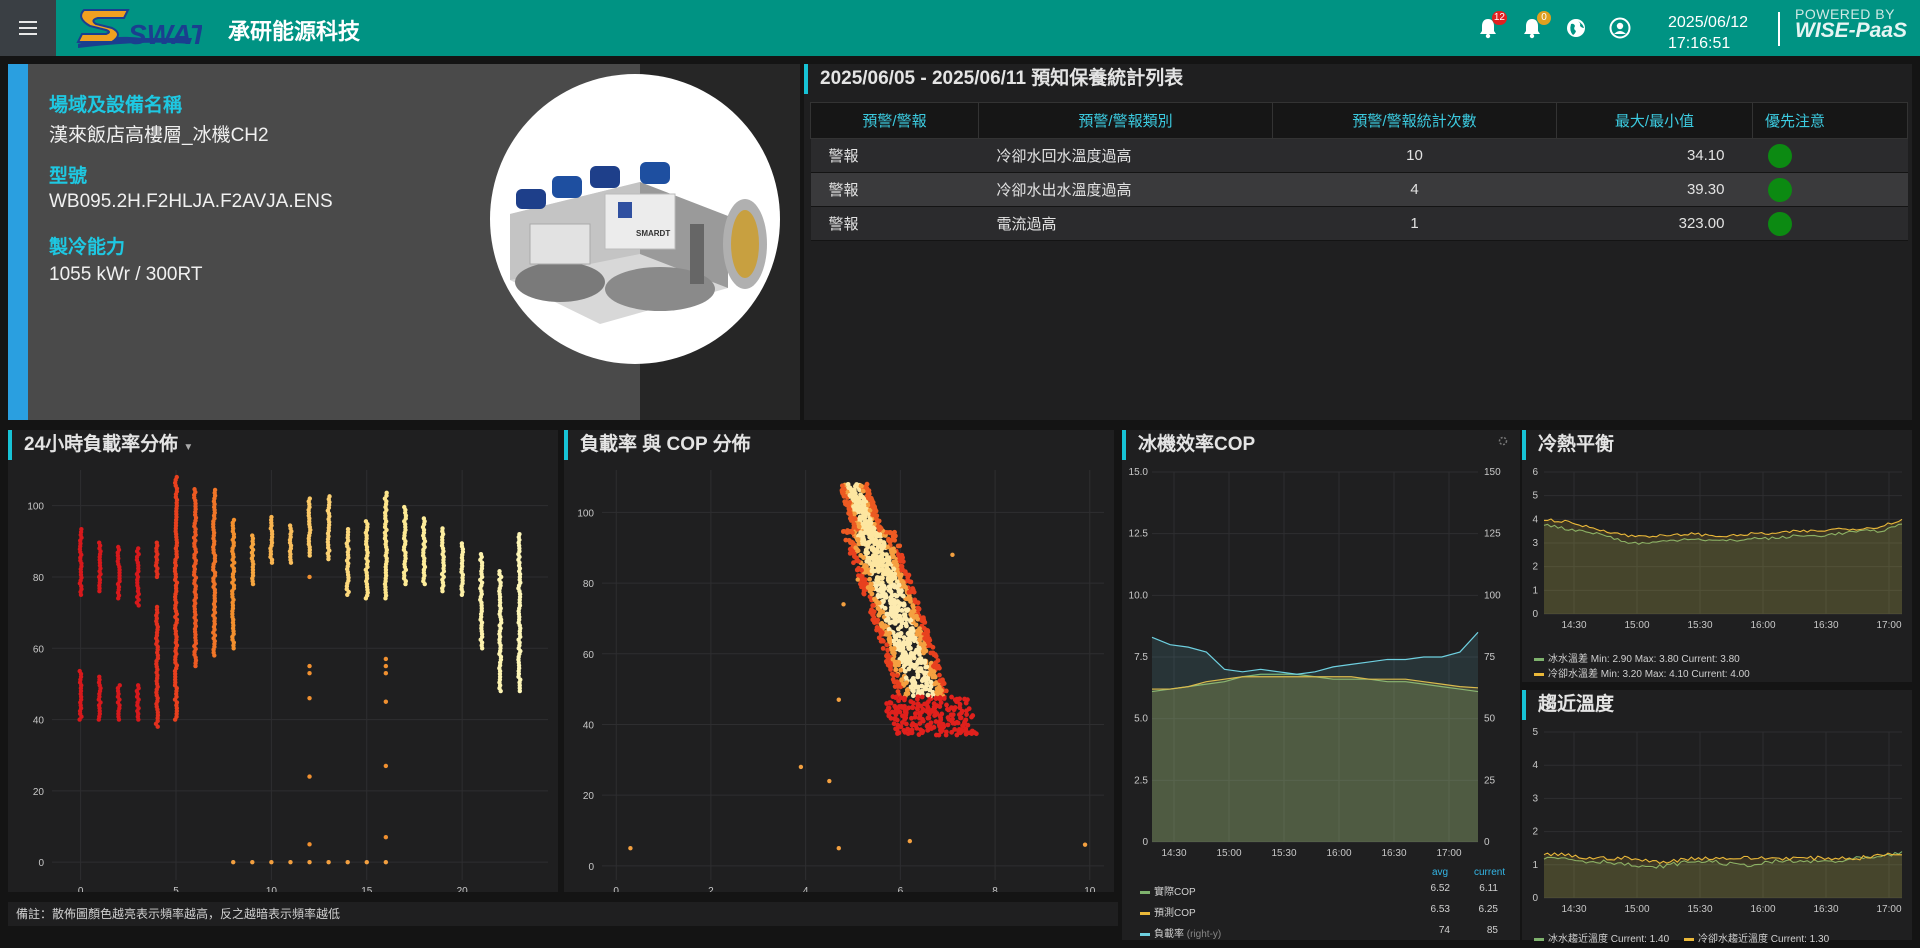 This screenshot has width=1920, height=948. What do you see at coordinates (1825, 625) in the screenshot?
I see `x-tick-label: 16:30` at bounding box center [1825, 625].